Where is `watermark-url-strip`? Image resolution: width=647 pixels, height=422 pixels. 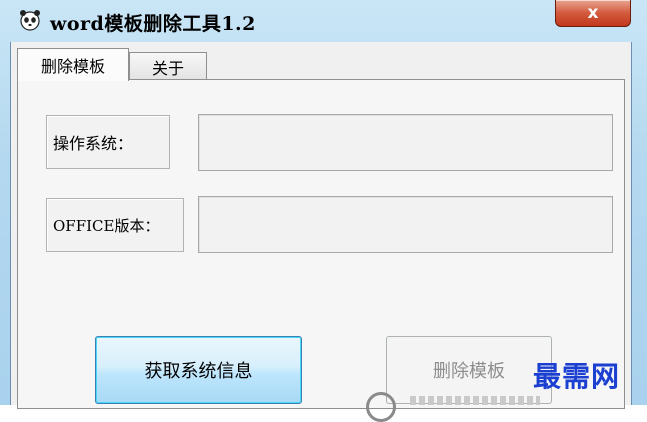
watermark-url-strip is located at coordinates (475, 400).